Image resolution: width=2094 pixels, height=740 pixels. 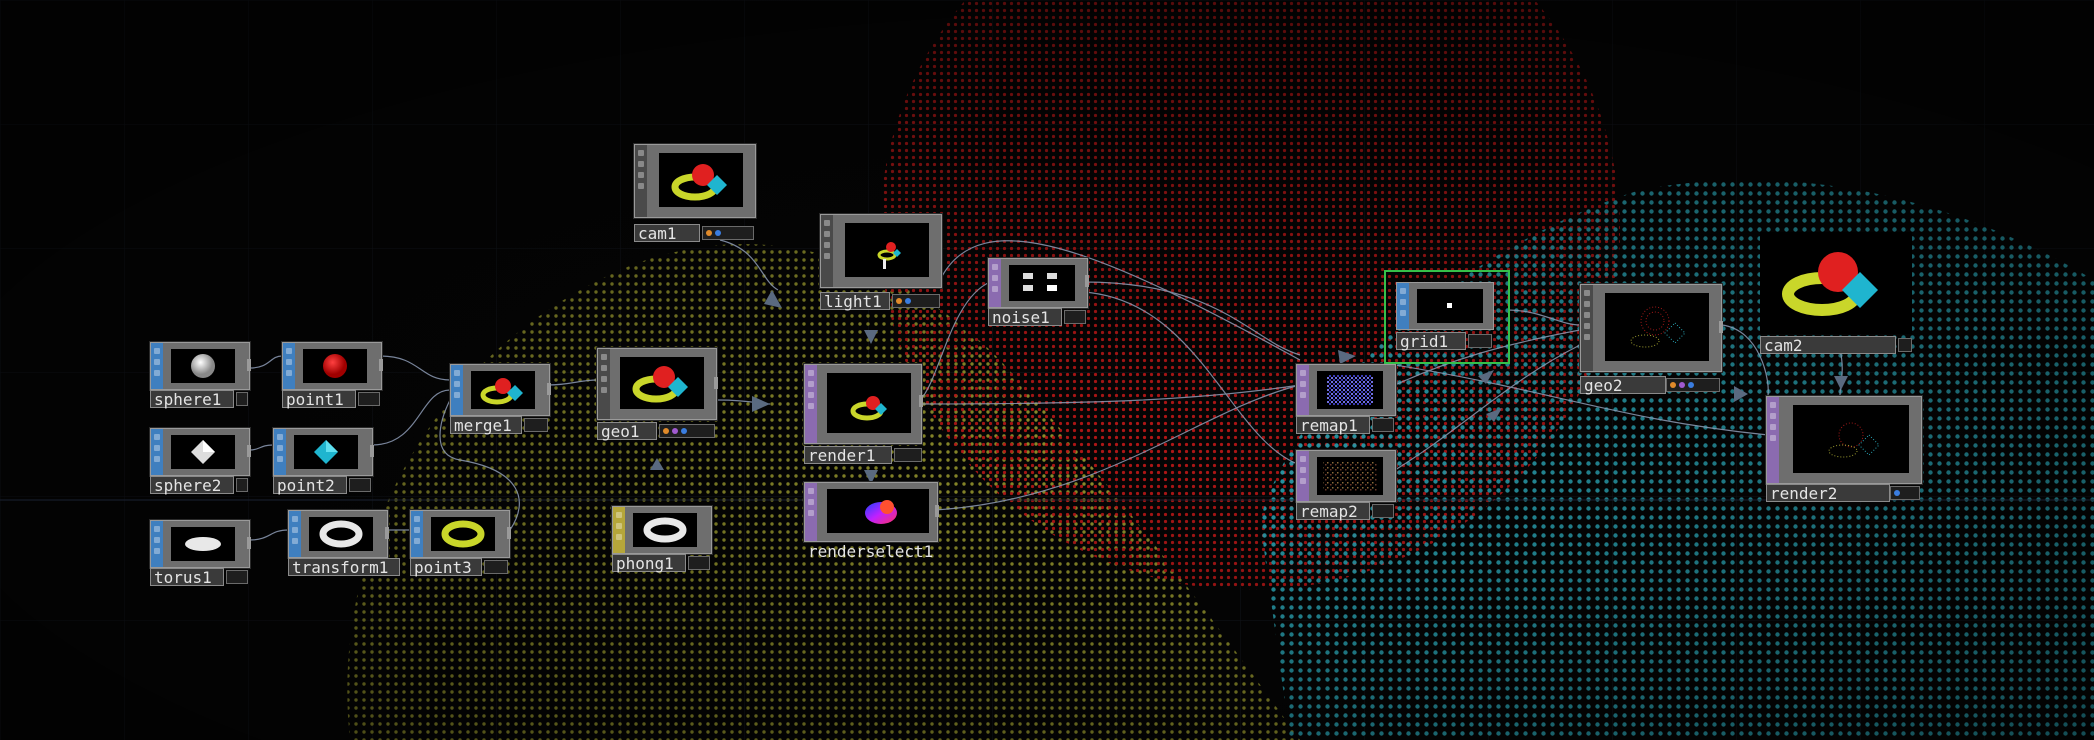 I want to click on node-point3: point3, so click(x=460, y=543).